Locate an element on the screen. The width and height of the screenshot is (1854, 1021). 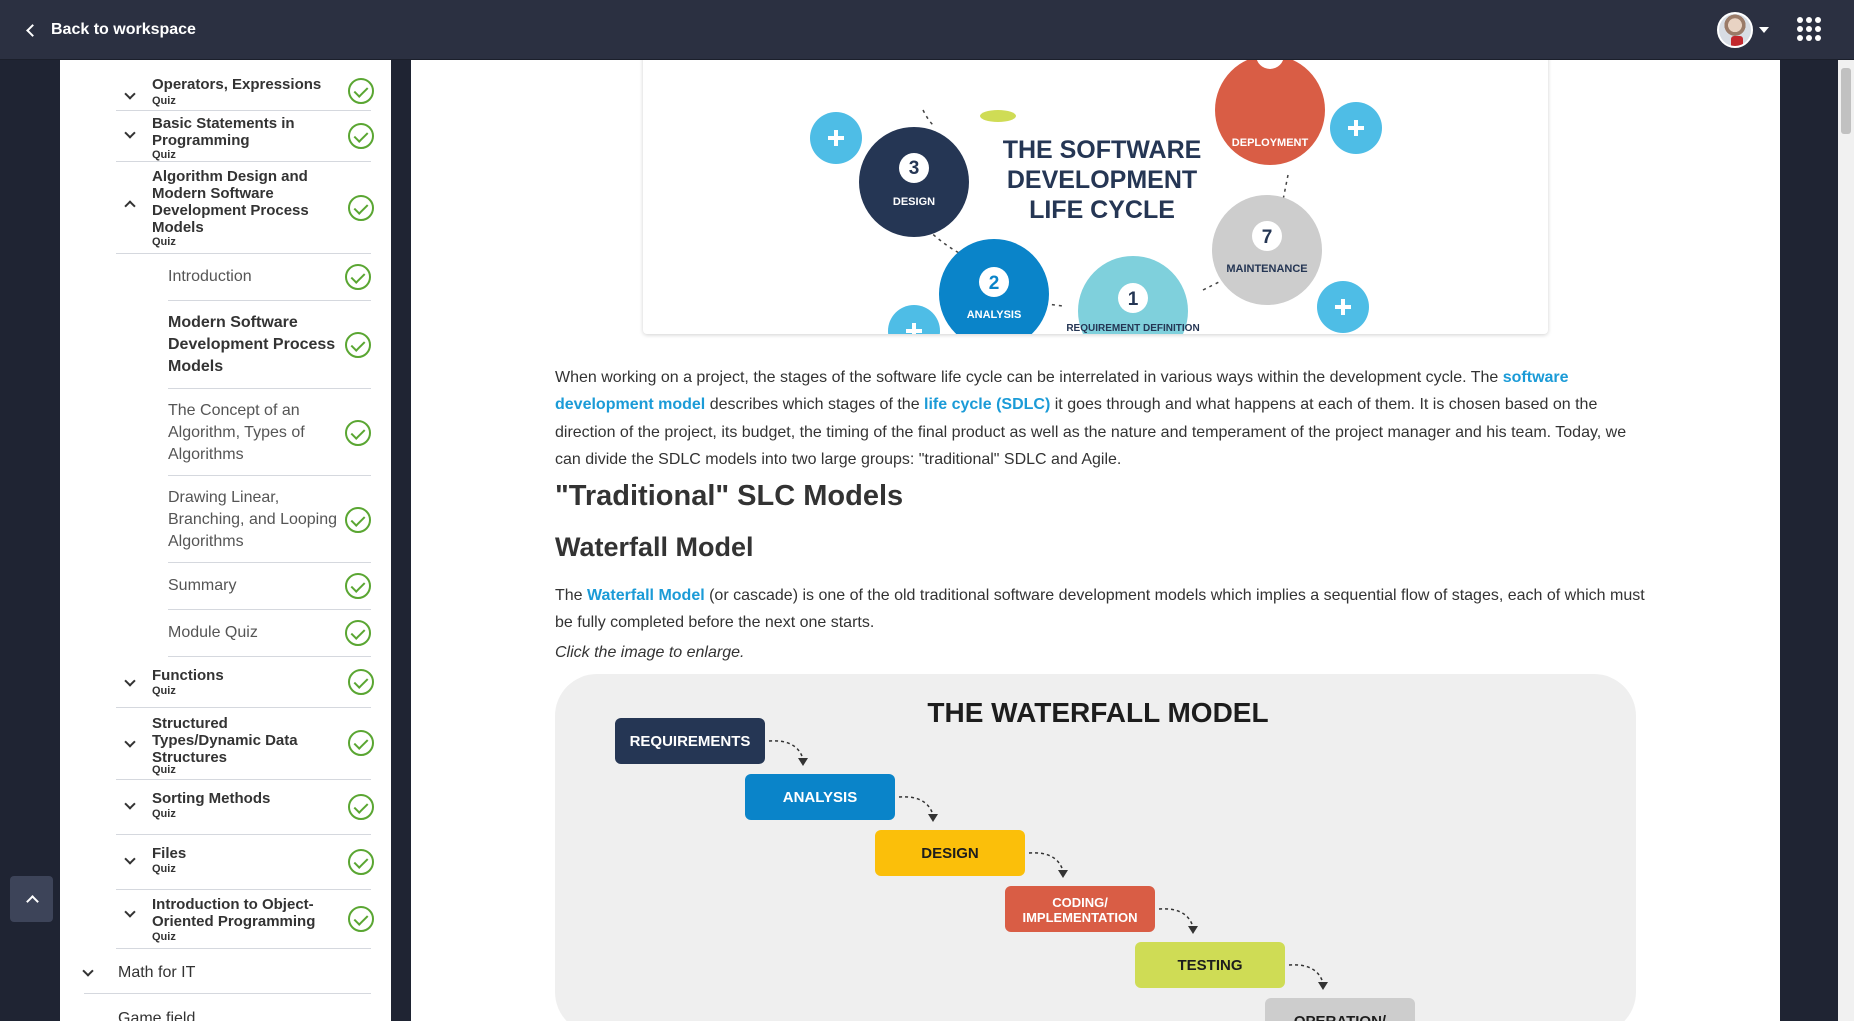
section-math-for-it: Math for IT is located at coordinates (226, 974).